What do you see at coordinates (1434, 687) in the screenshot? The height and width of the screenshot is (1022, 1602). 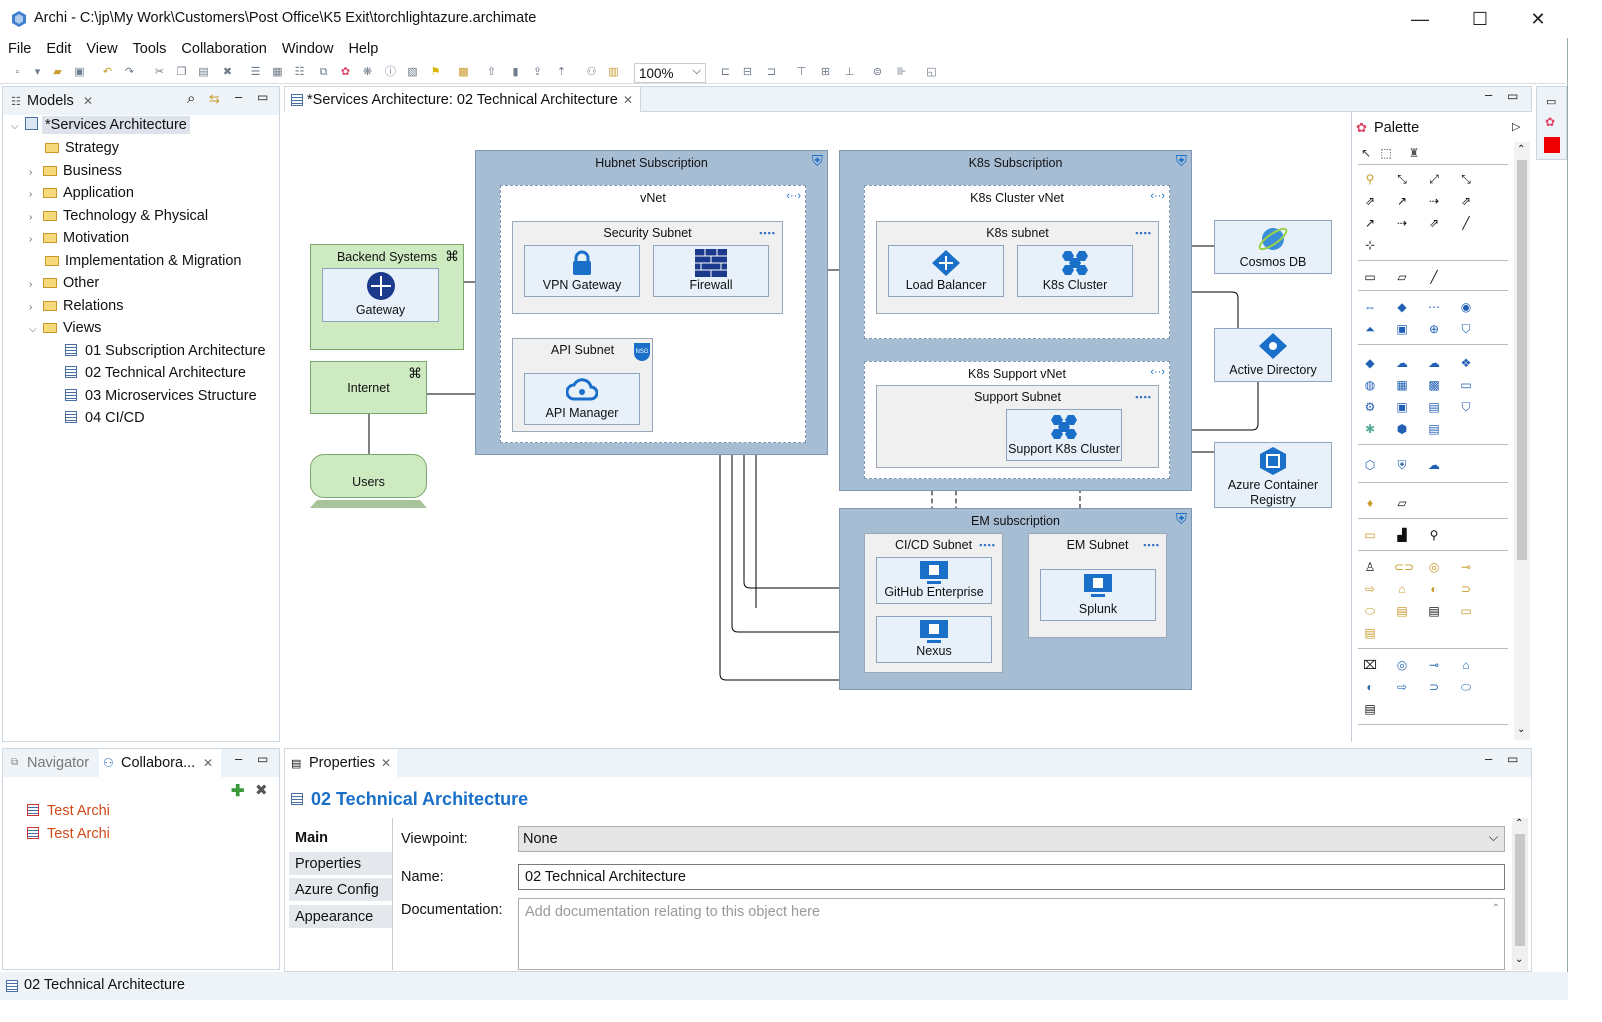 I see `app-event-icon: ⊃` at bounding box center [1434, 687].